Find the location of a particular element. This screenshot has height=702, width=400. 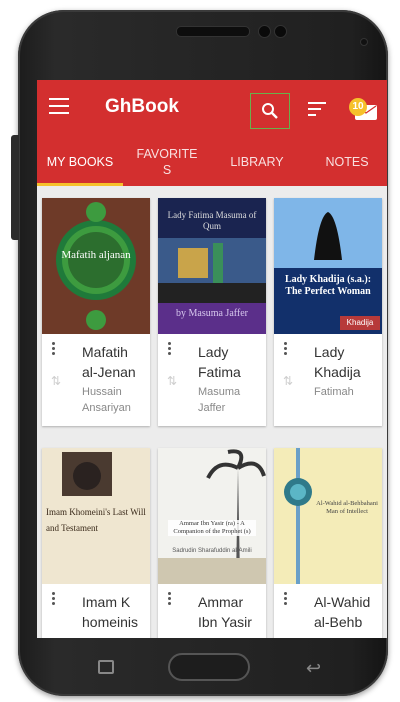

cover-title: Lady Fatima Masuma of Qum is located at coordinates (212, 220).